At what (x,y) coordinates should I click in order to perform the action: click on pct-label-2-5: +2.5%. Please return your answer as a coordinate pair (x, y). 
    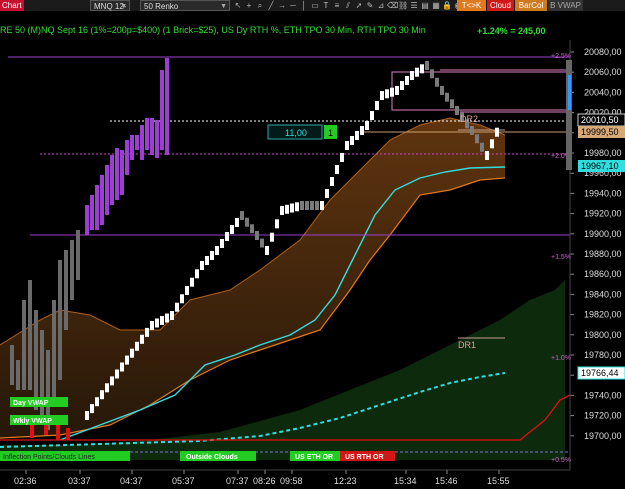
    Looking at the image, I should click on (561, 56).